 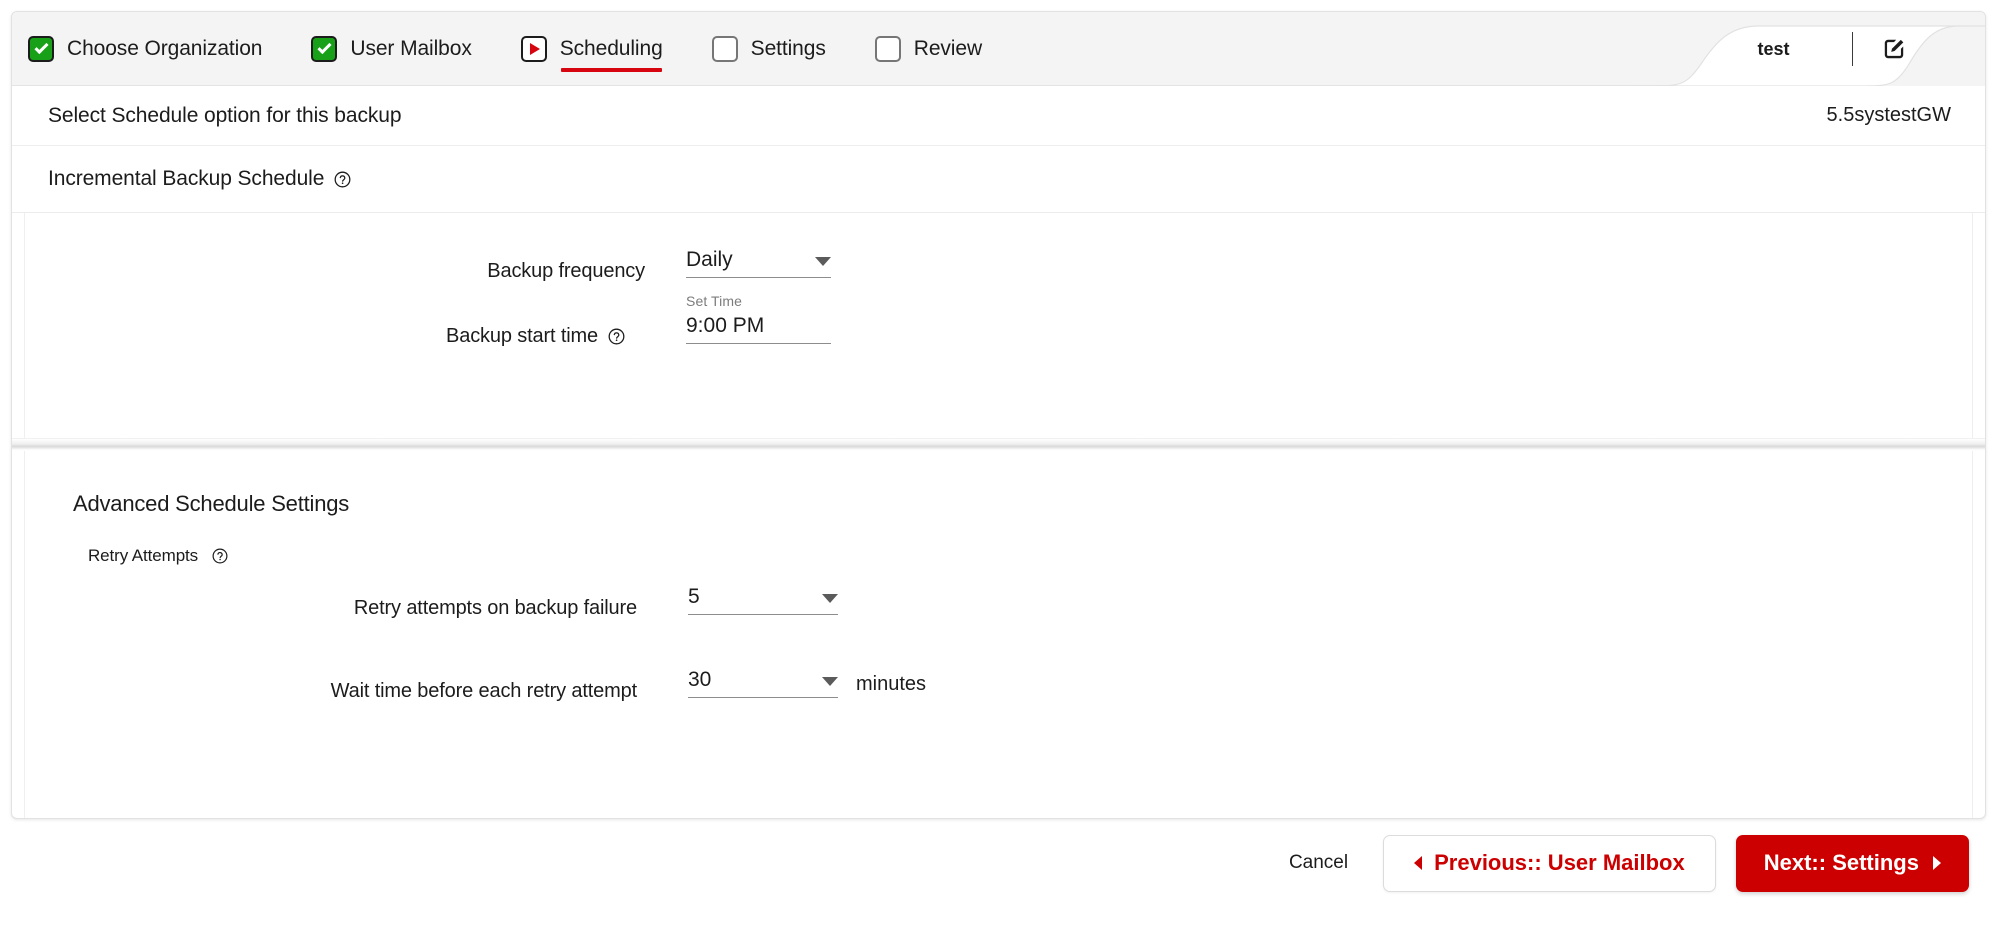 What do you see at coordinates (225, 115) in the screenshot?
I see `page-title: Select Schedule option for this backup` at bounding box center [225, 115].